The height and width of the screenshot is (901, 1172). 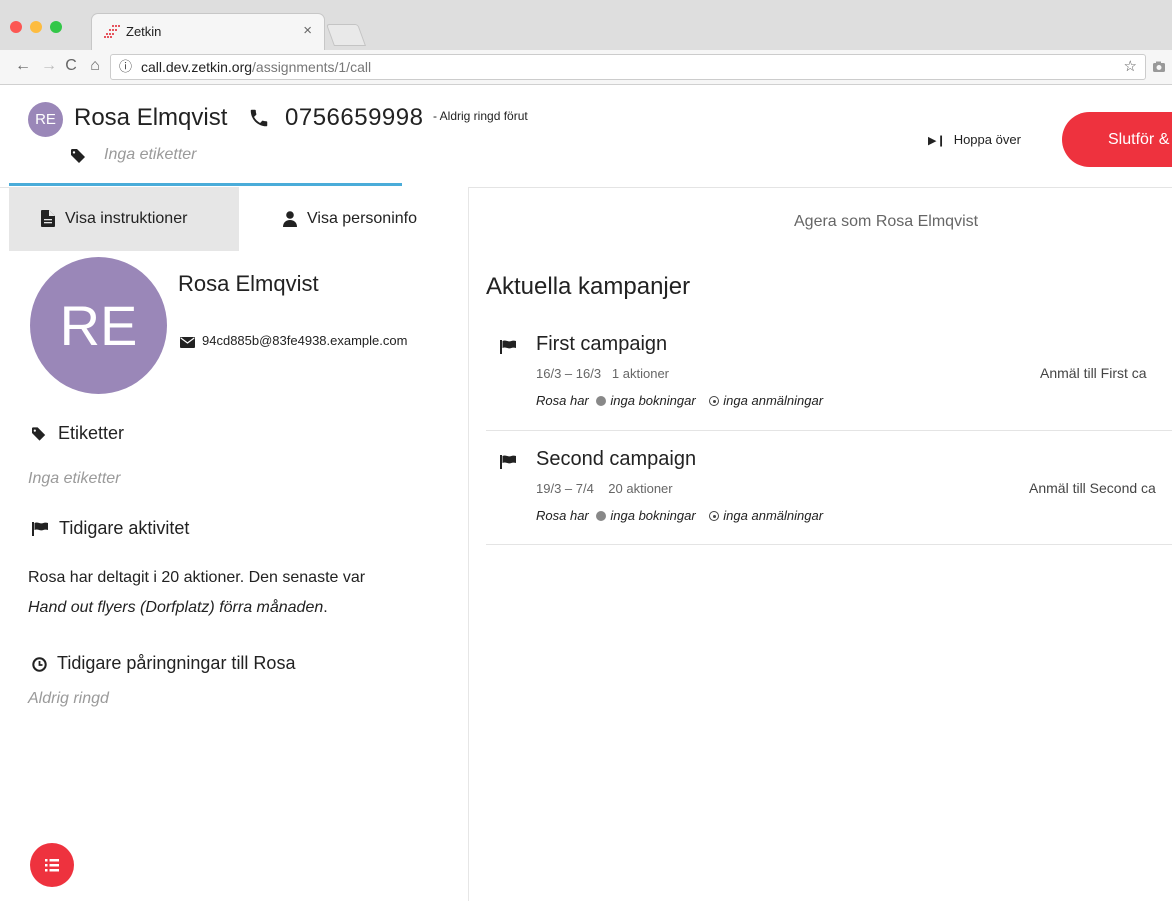 What do you see at coordinates (640, 488) in the screenshot?
I see `campaign-actions: 20 aktioner` at bounding box center [640, 488].